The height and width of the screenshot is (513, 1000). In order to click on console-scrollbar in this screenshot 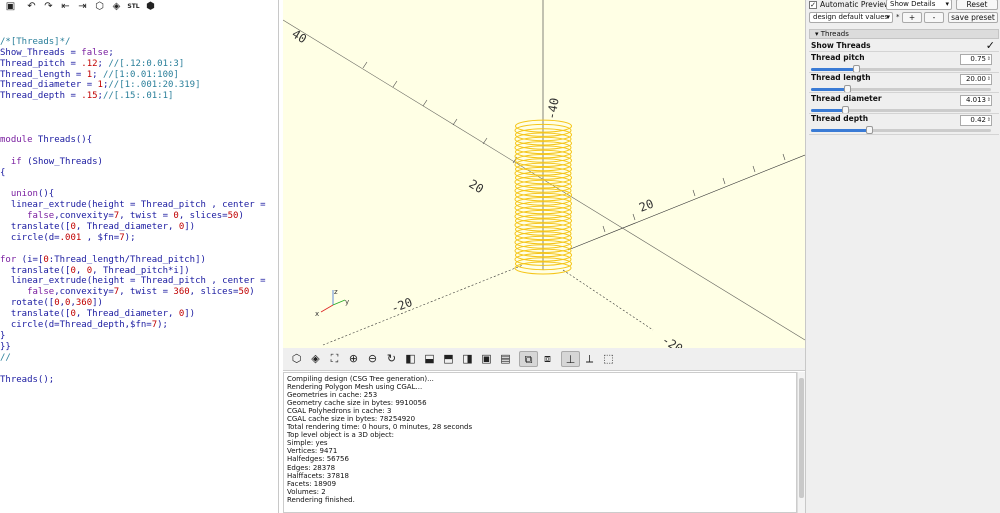, I will do `click(801, 442)`.